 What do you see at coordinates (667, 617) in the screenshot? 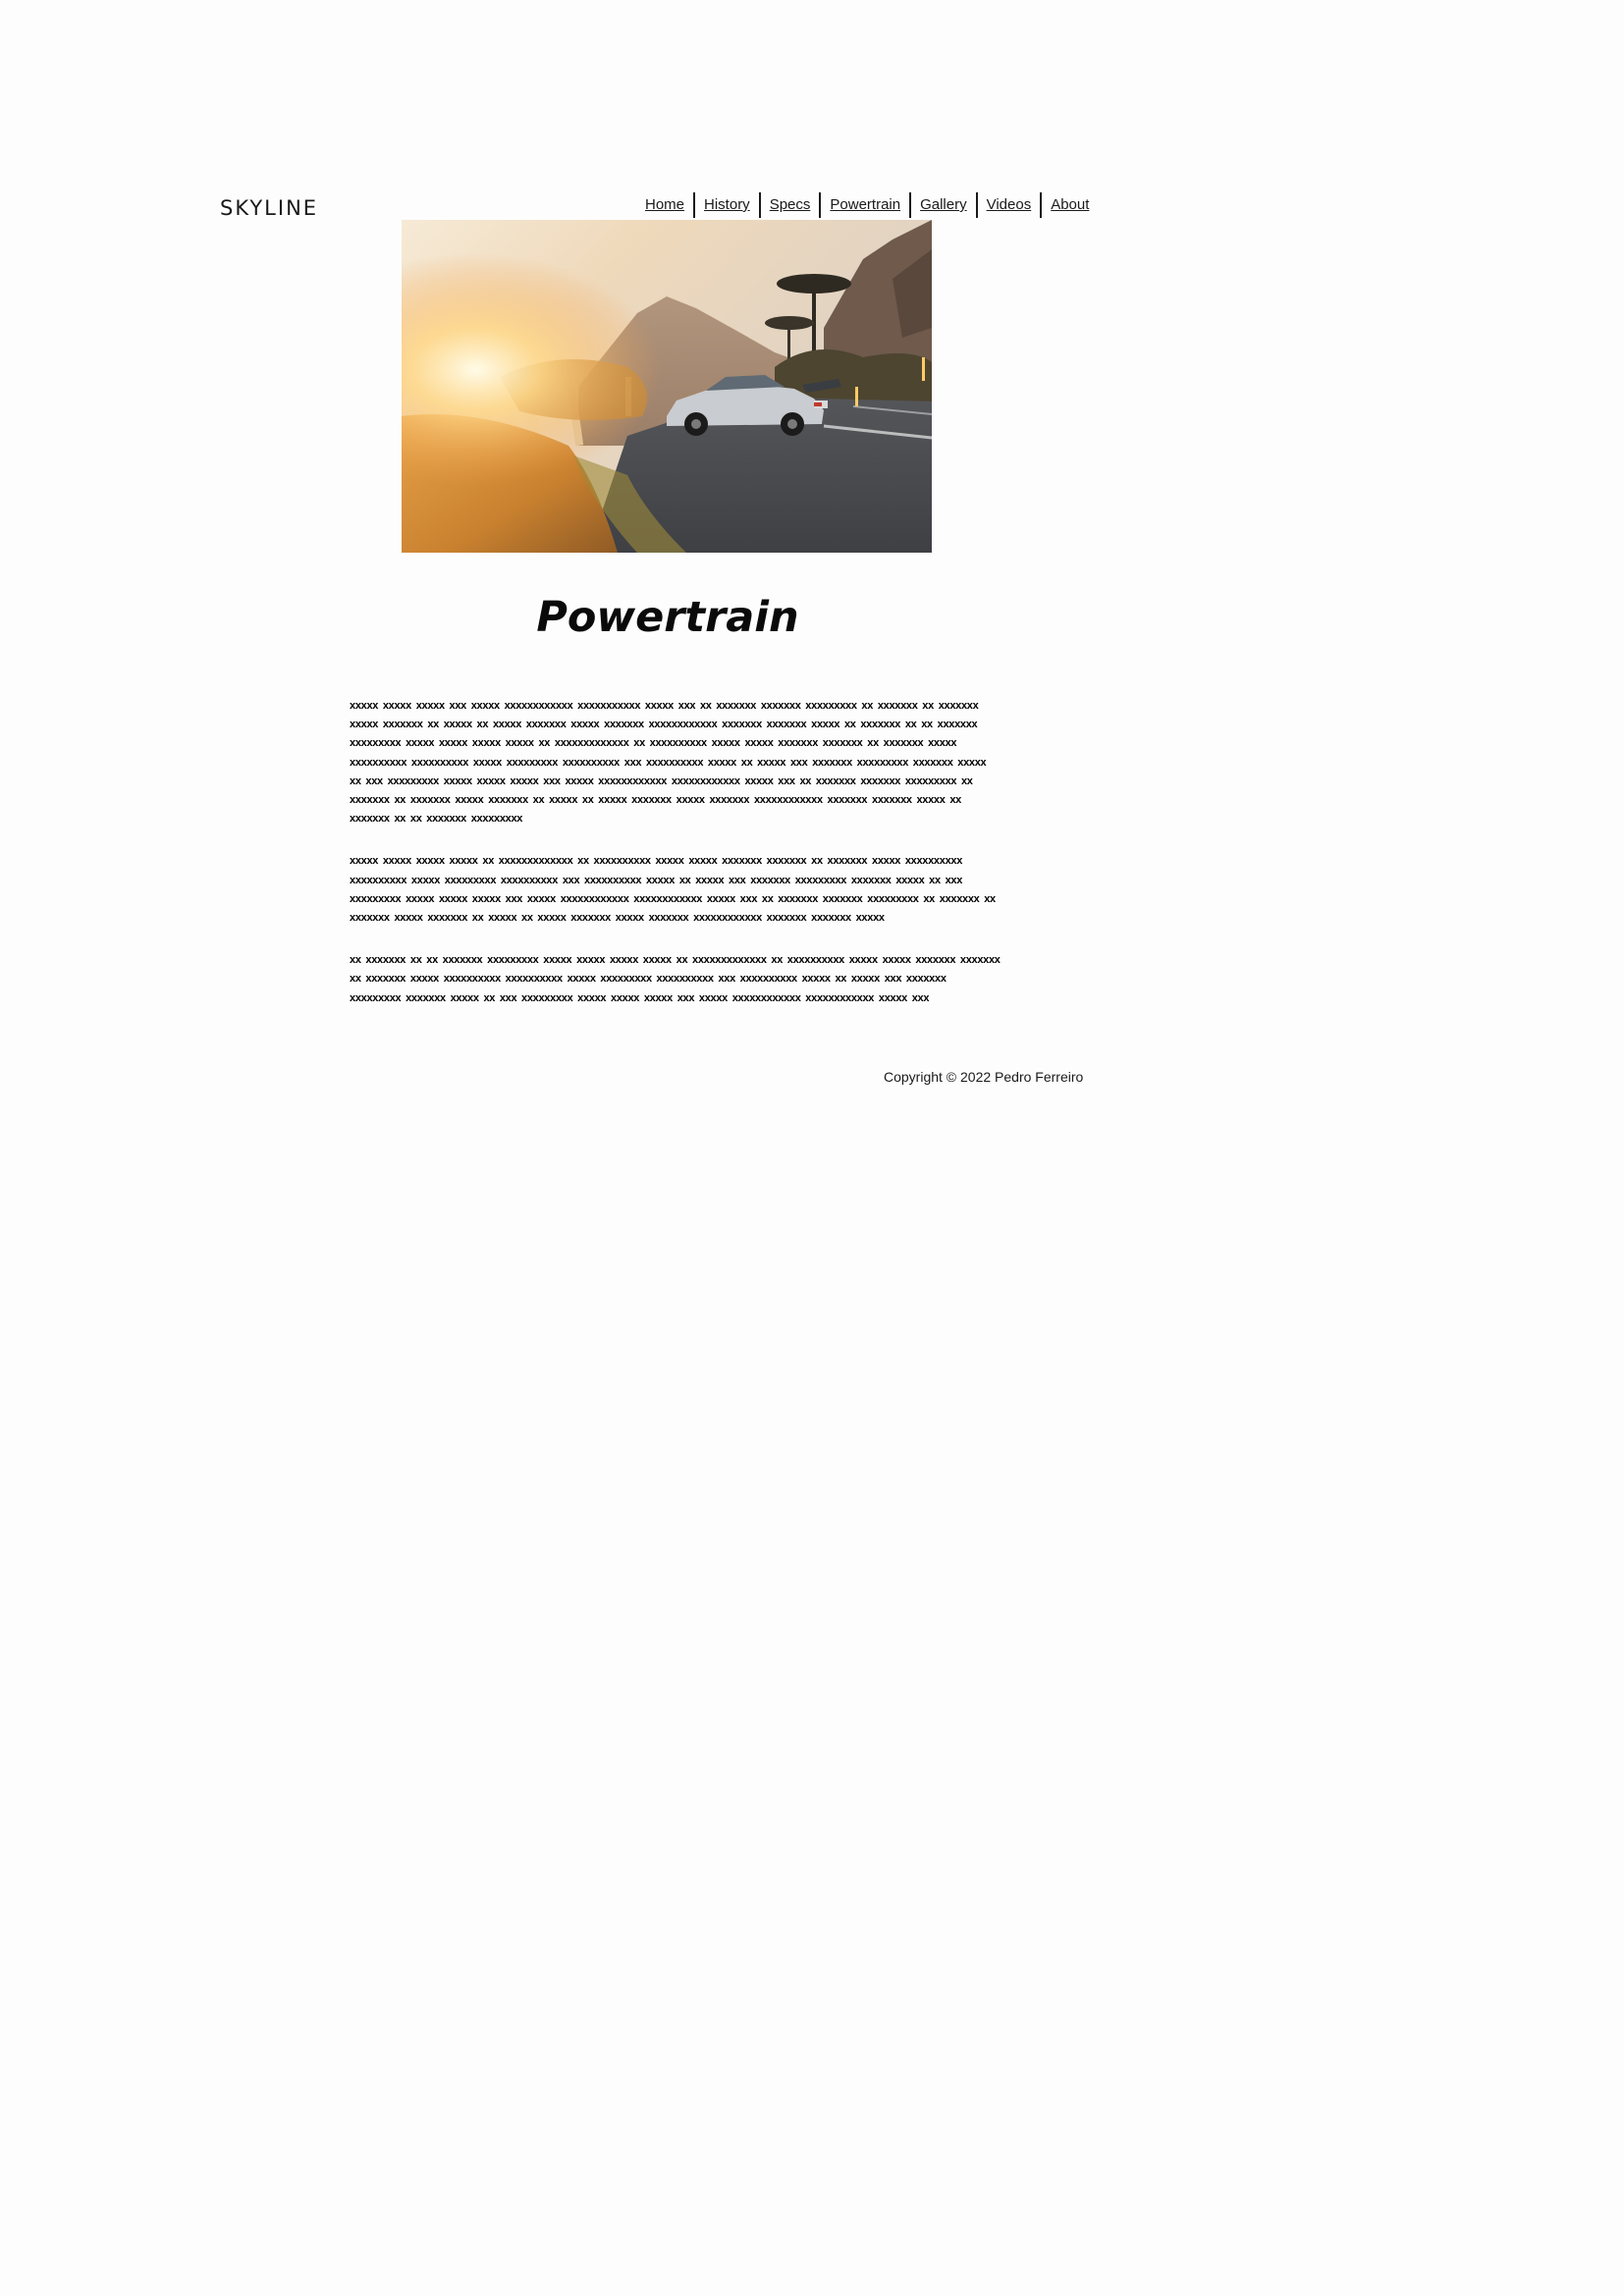
I see `page-title: Powertrain` at bounding box center [667, 617].